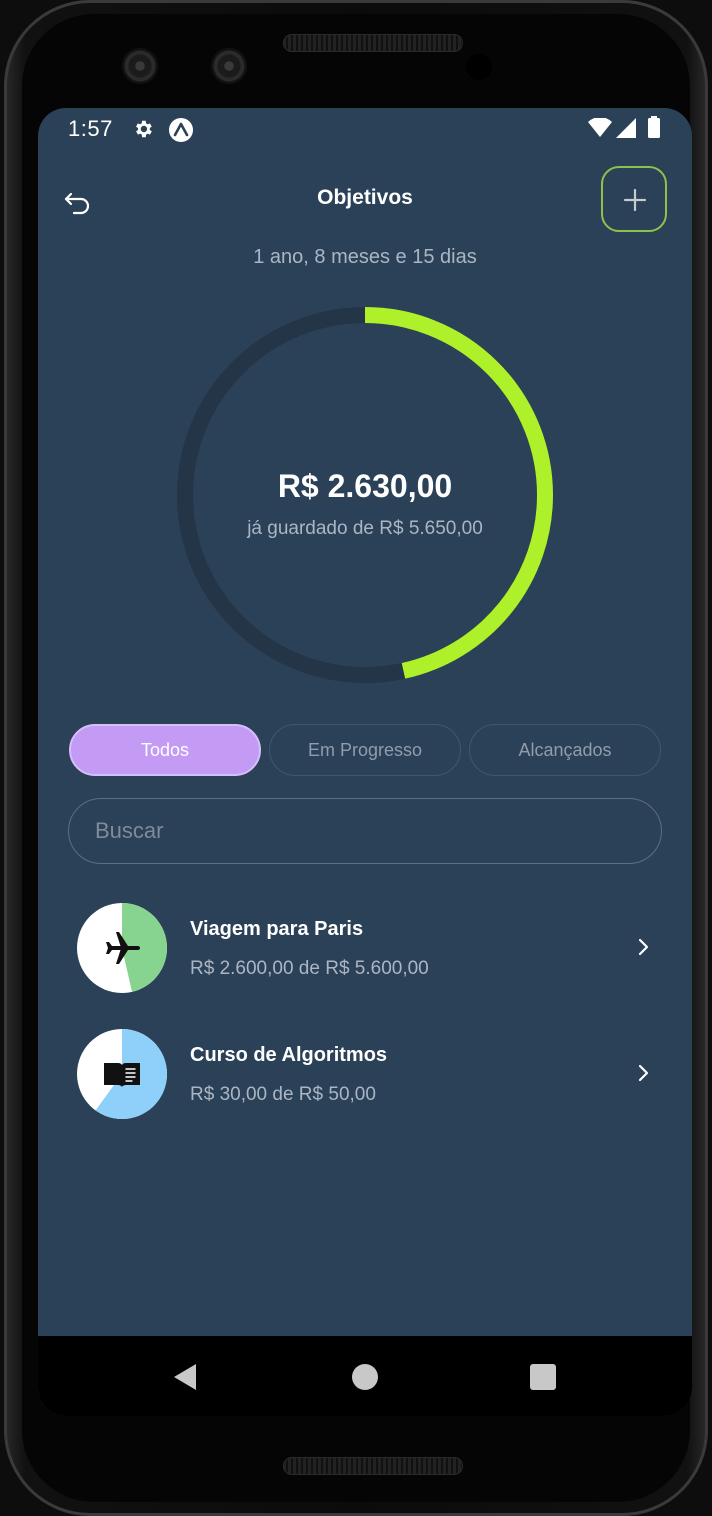 Image resolution: width=712 pixels, height=1516 pixels. What do you see at coordinates (373, 43) in the screenshot?
I see `earpiece-speaker` at bounding box center [373, 43].